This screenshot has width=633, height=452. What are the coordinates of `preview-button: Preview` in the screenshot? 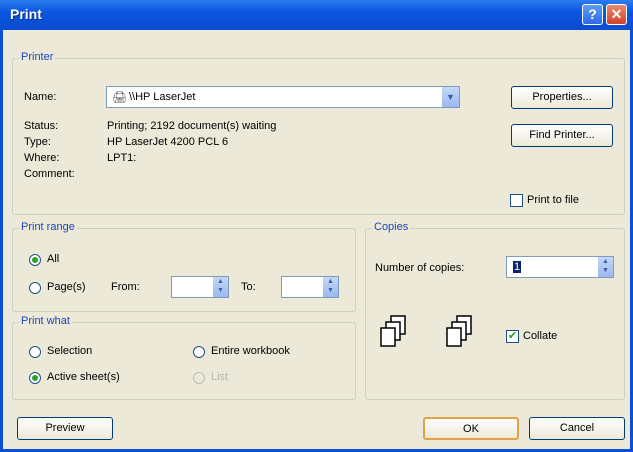 It's located at (65, 428).